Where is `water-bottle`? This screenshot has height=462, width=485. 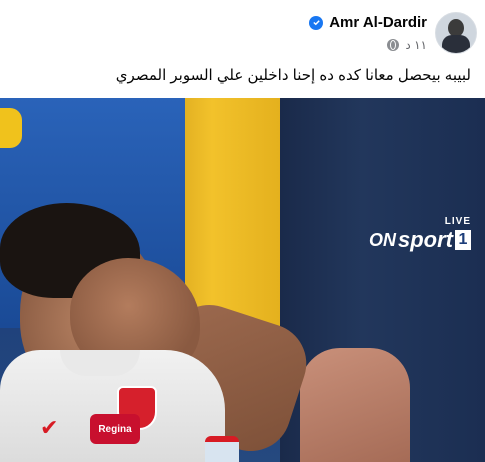 water-bottle is located at coordinates (222, 449).